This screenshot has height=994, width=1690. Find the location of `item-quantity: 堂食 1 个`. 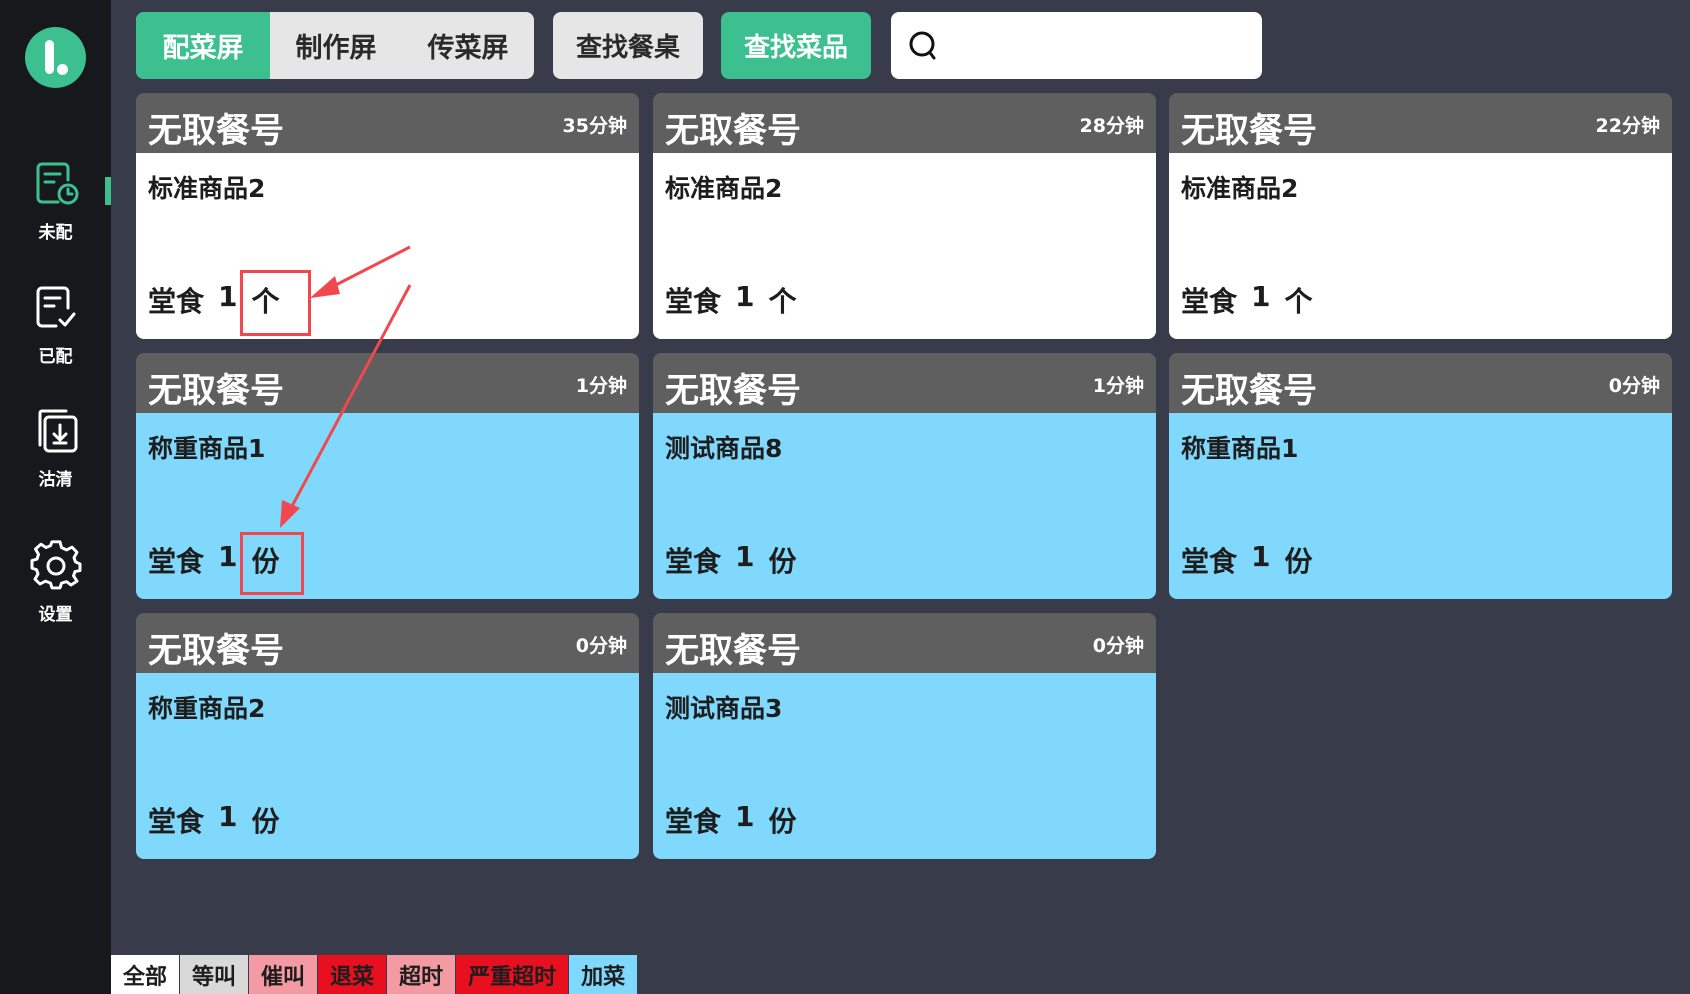

item-quantity: 堂食 1 个 is located at coordinates (731, 300).